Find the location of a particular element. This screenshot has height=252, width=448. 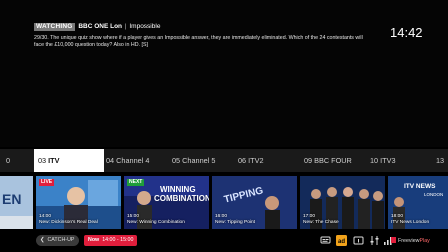

freeview-play-logo: FreeviewPlay is located at coordinates (410, 240).